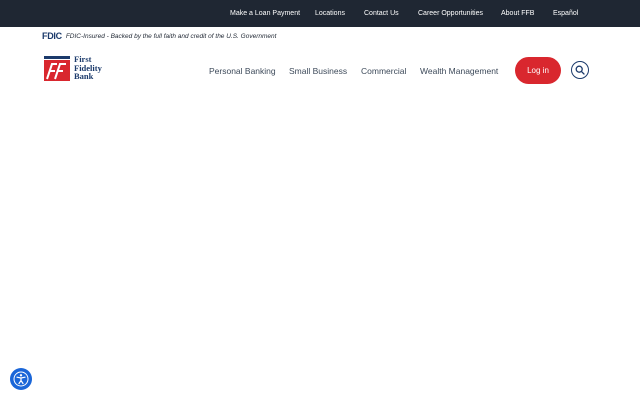  I want to click on nav-small-business: Small Business, so click(318, 71).